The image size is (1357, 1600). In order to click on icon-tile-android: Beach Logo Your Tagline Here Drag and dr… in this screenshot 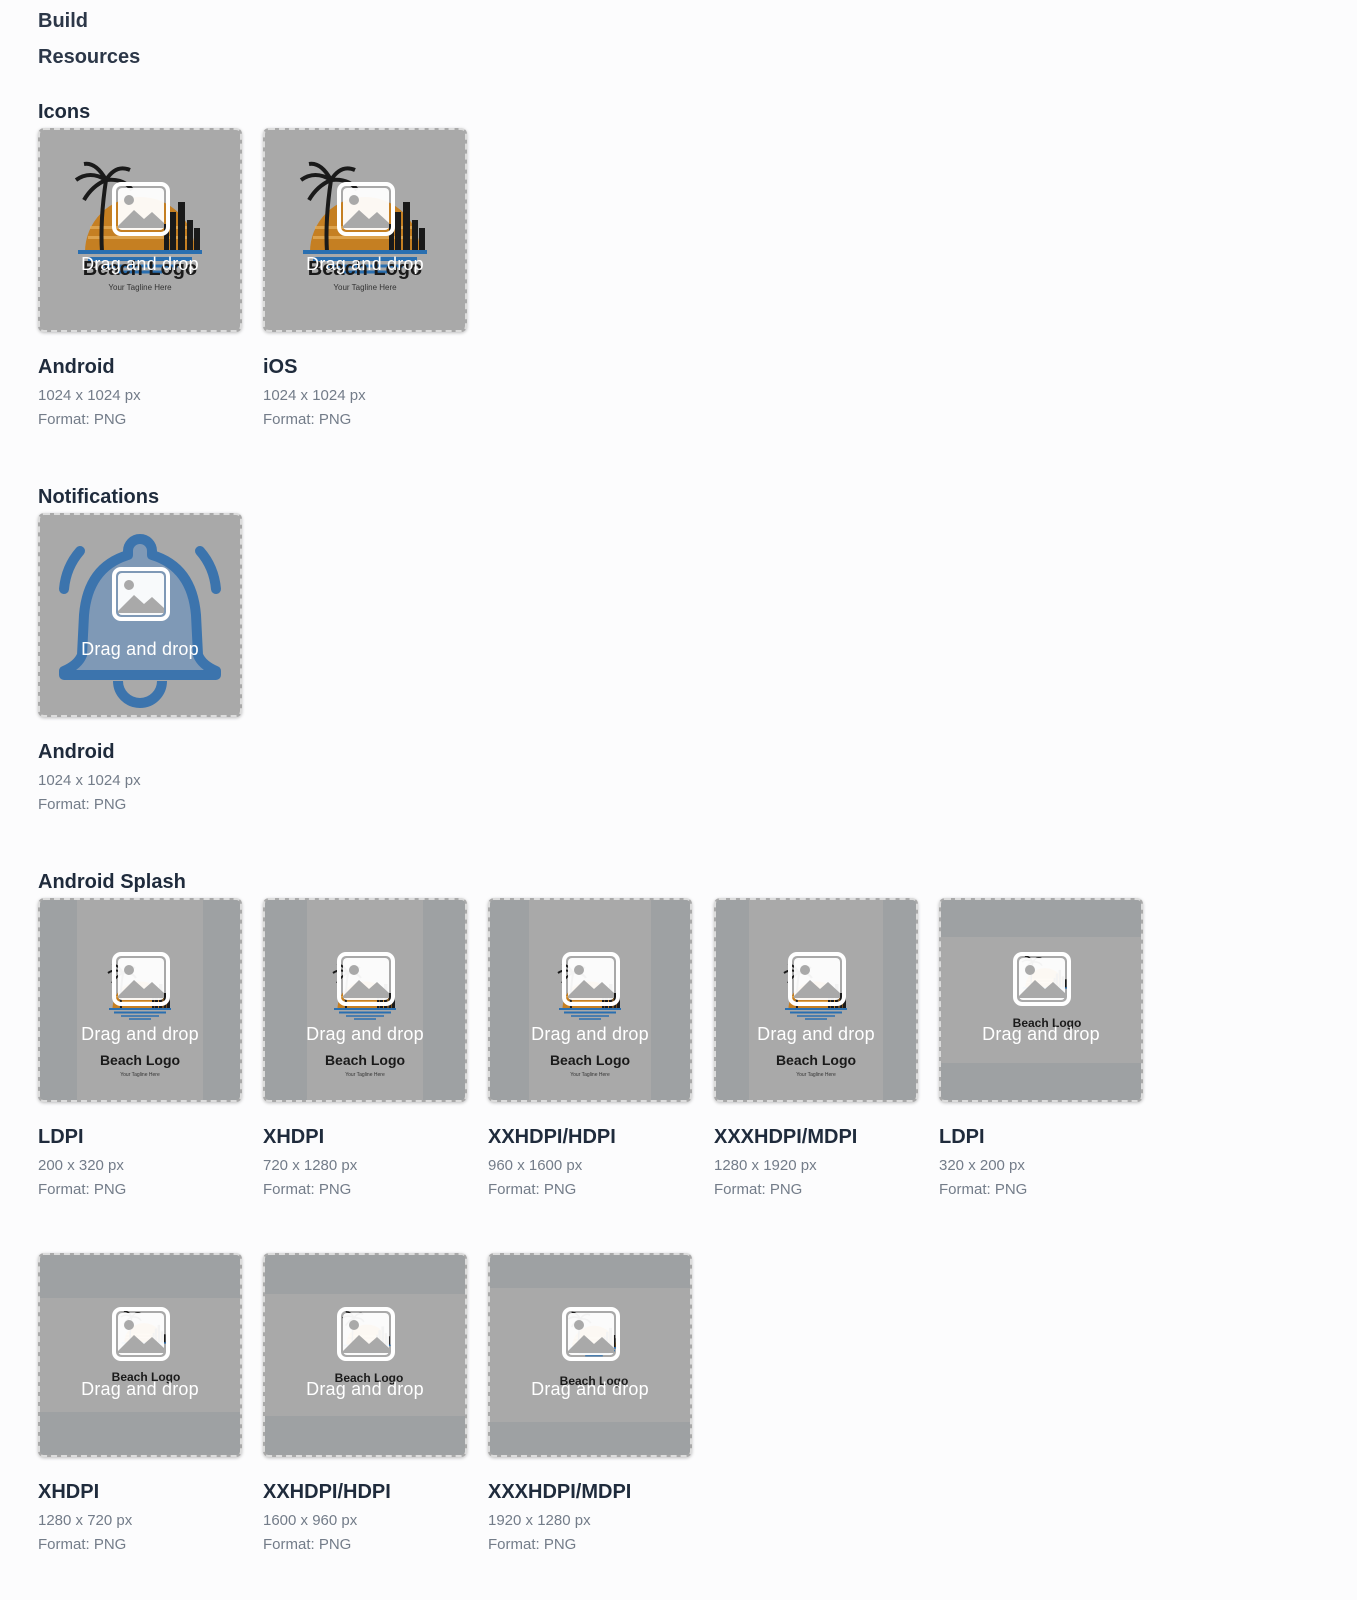, I will do `click(140, 278)`.